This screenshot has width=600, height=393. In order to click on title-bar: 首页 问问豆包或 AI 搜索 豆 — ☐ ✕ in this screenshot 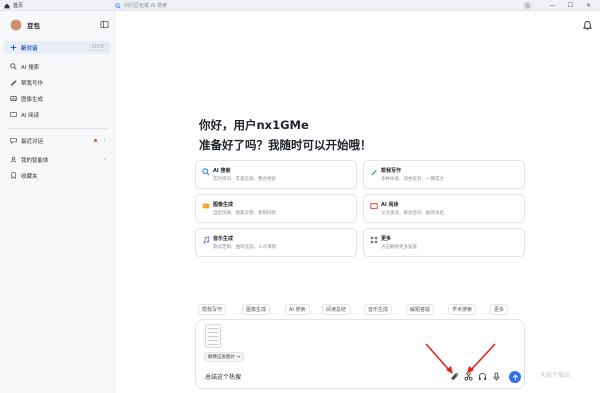, I will do `click(300, 5)`.